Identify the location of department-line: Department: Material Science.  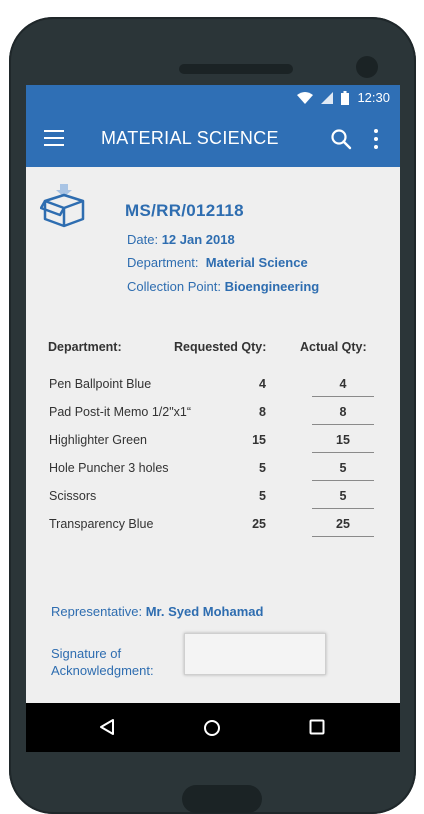
(217, 262).